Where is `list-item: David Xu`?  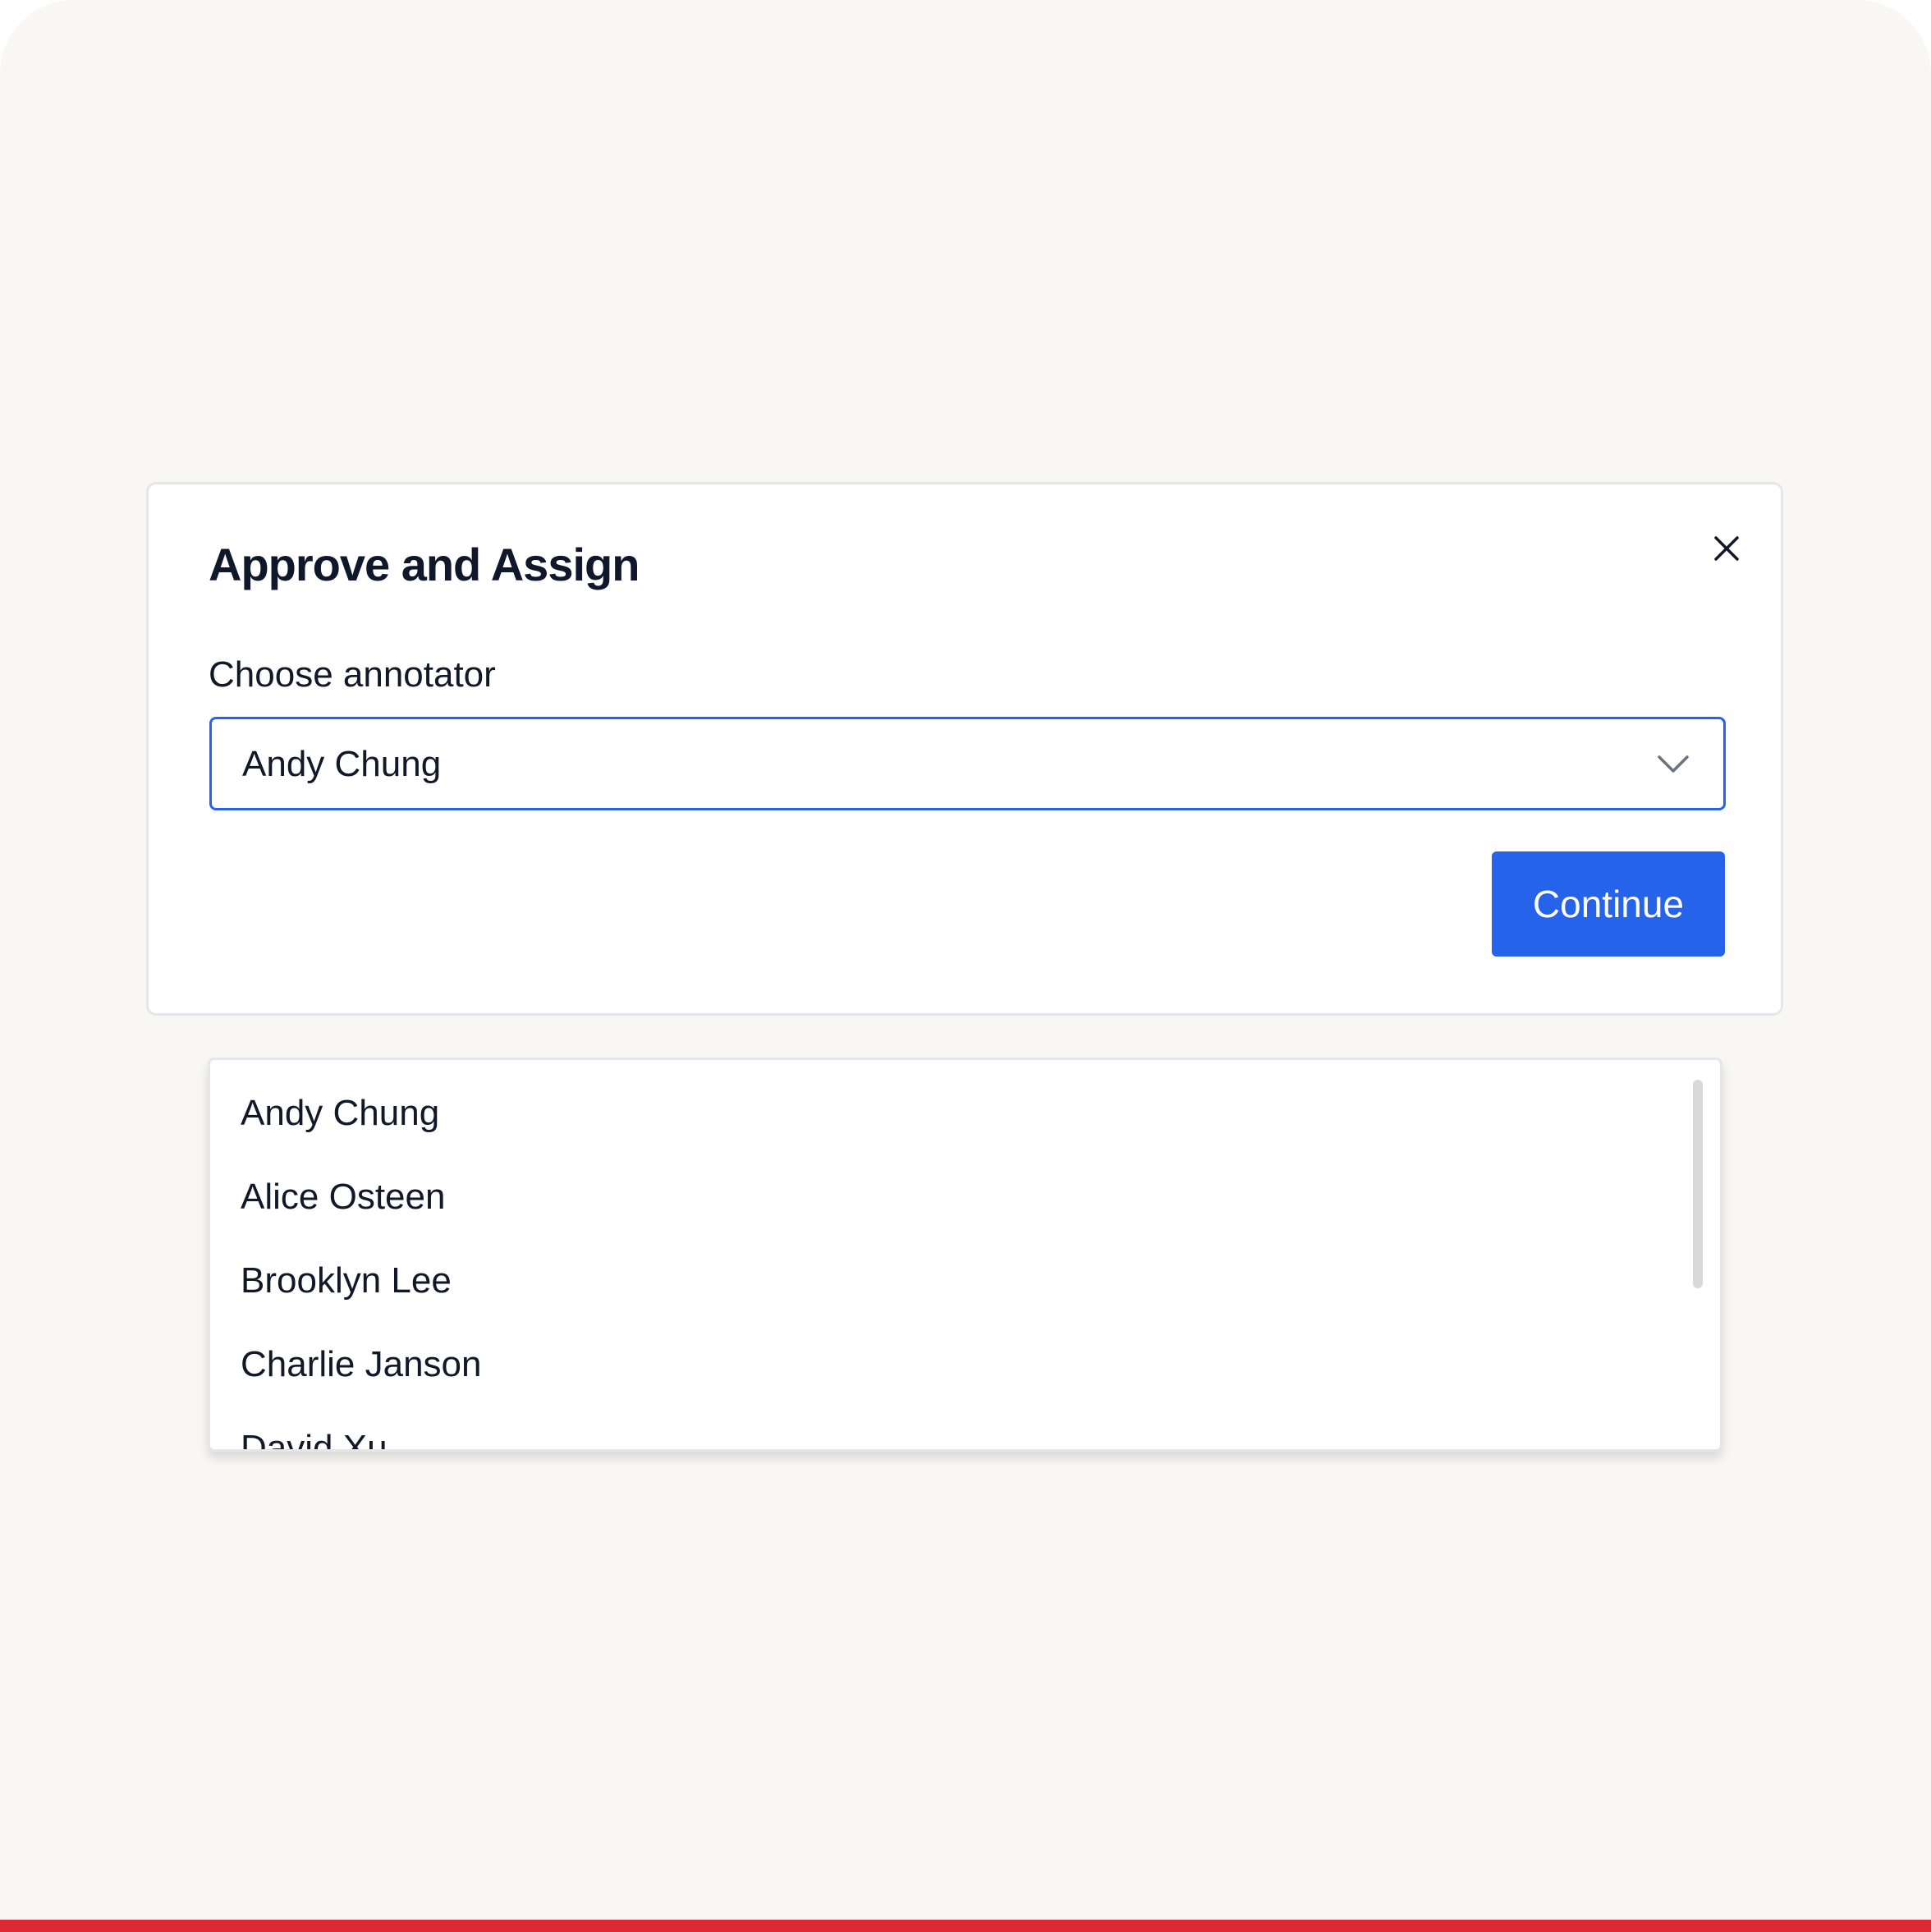 list-item: David Xu is located at coordinates (314, 1440).